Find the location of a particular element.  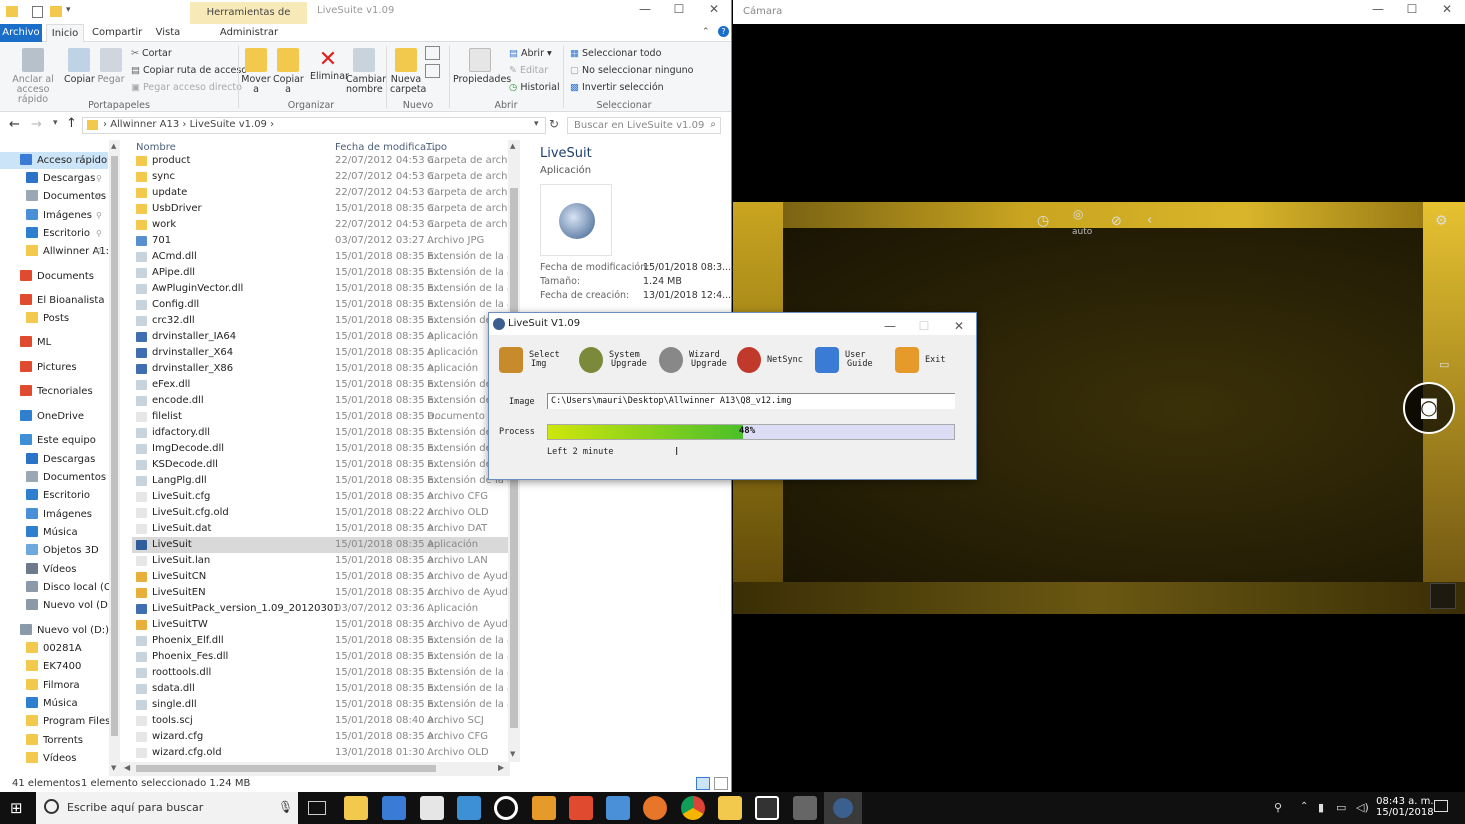

collapse-controls-icon: ‹ is located at coordinates (1149, 220).